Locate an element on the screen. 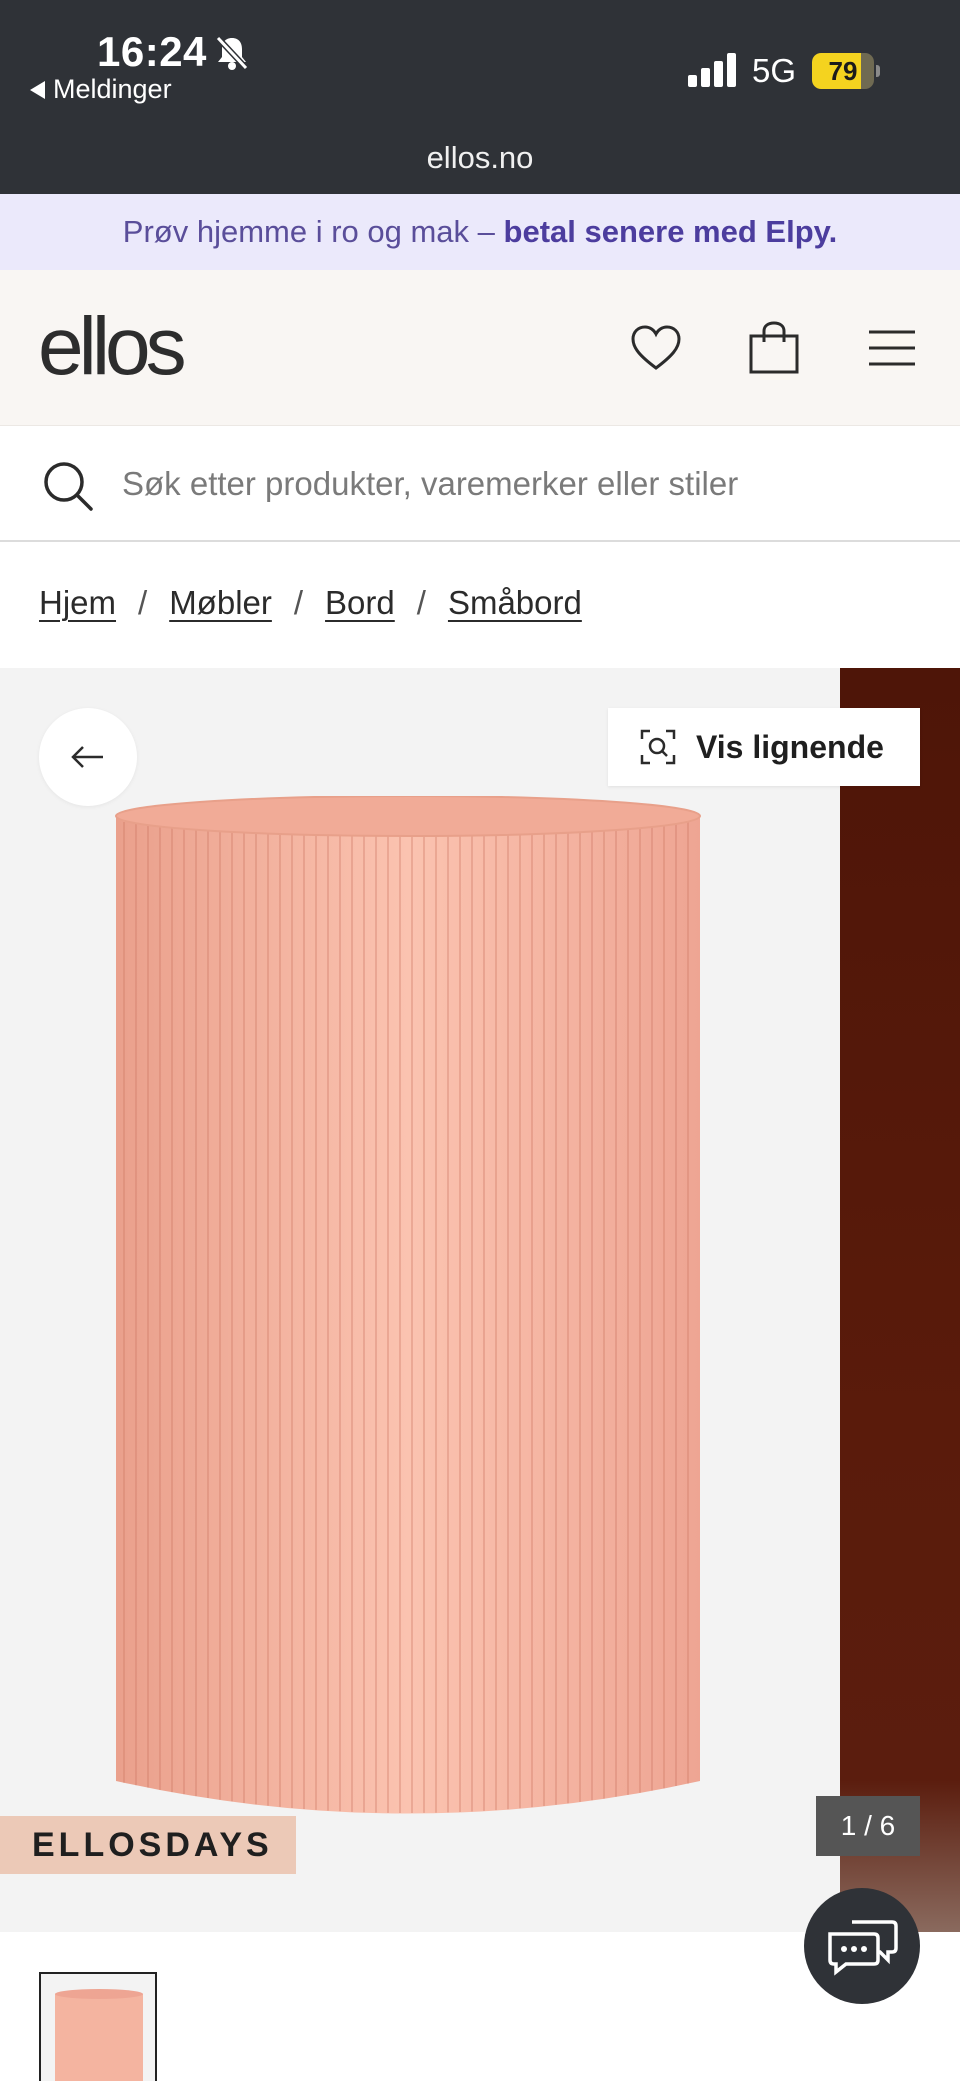  heart-icon is located at coordinates (656, 348).